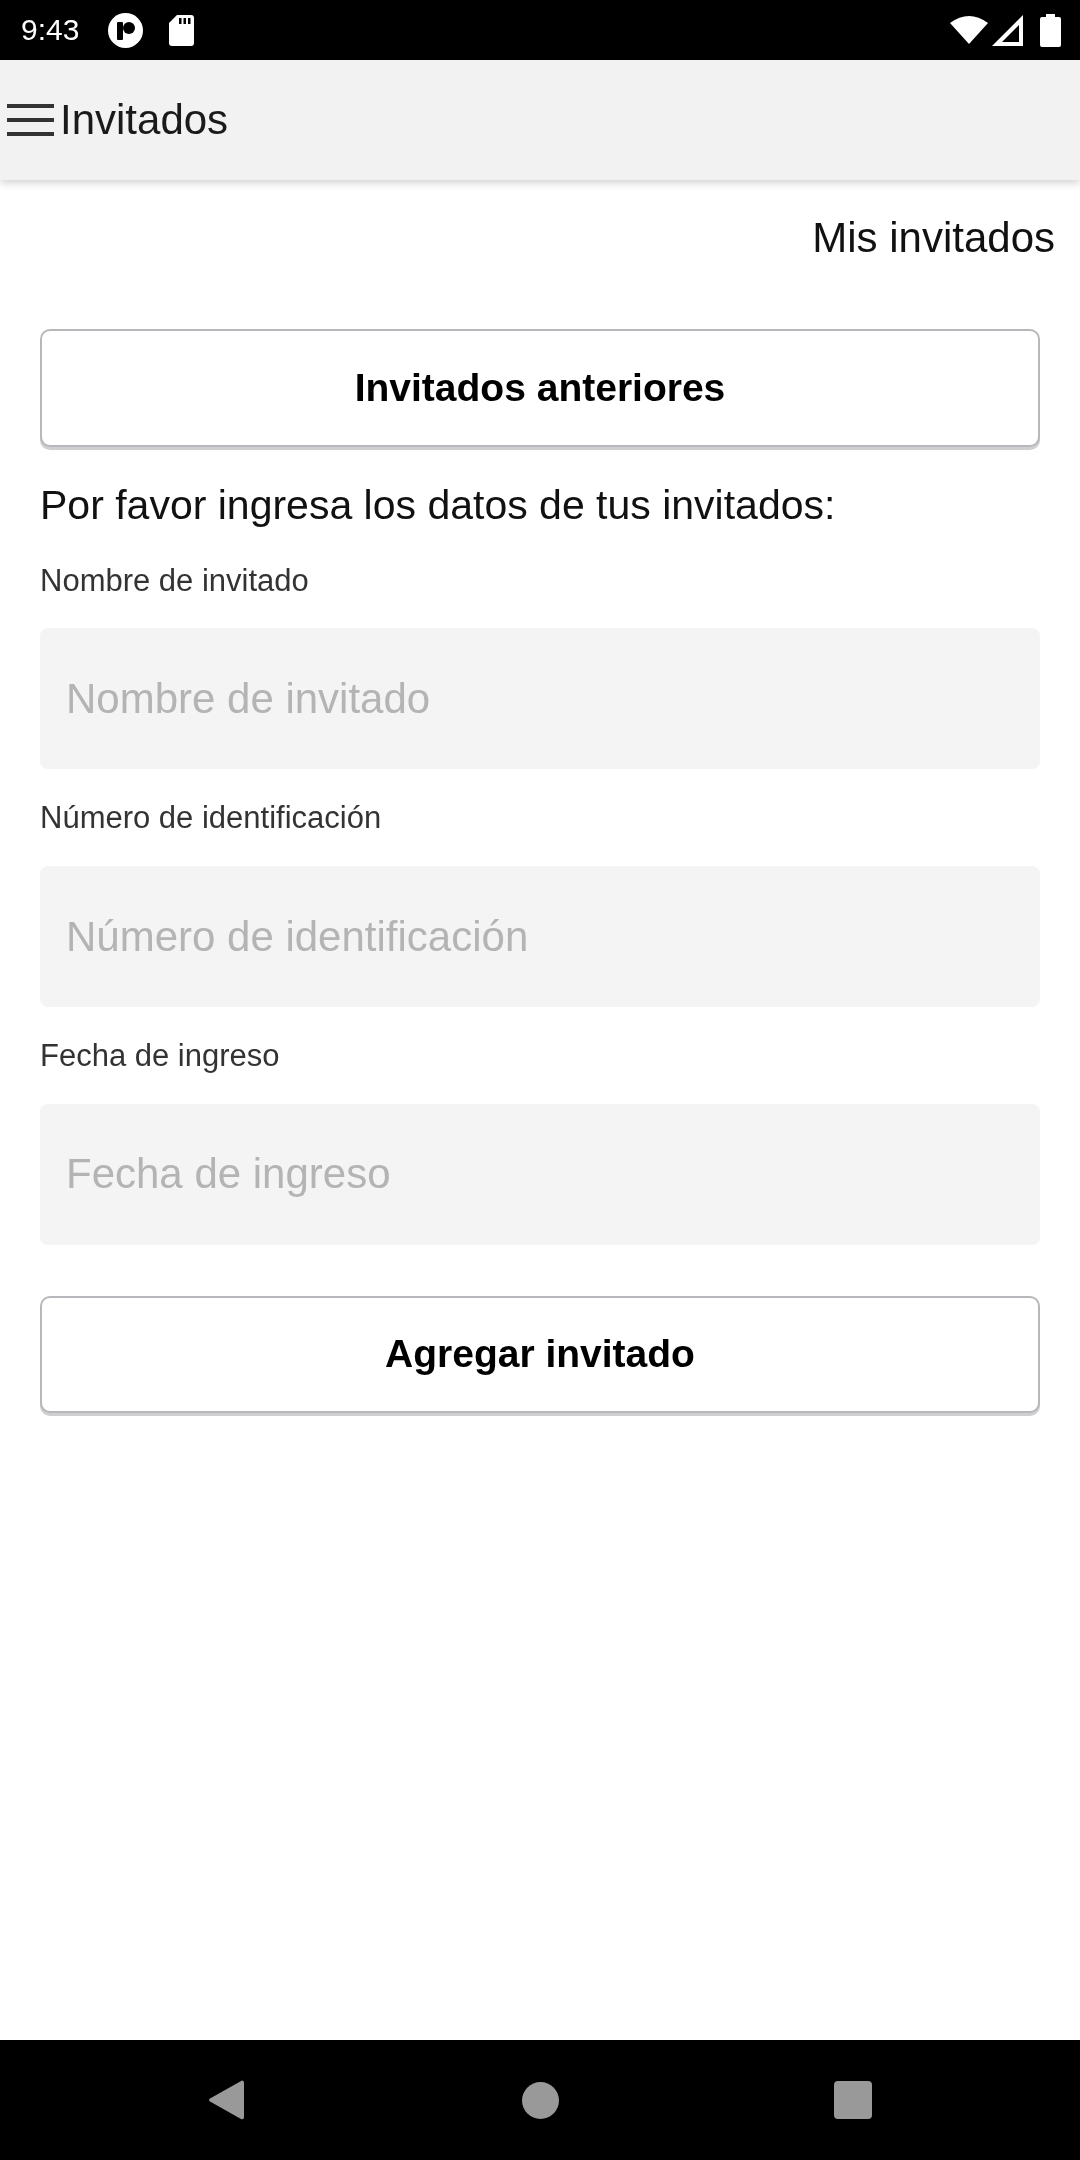 This screenshot has width=1080, height=2160. What do you see at coordinates (540, 388) in the screenshot?
I see `previous-guests-button: Invitados anteriores` at bounding box center [540, 388].